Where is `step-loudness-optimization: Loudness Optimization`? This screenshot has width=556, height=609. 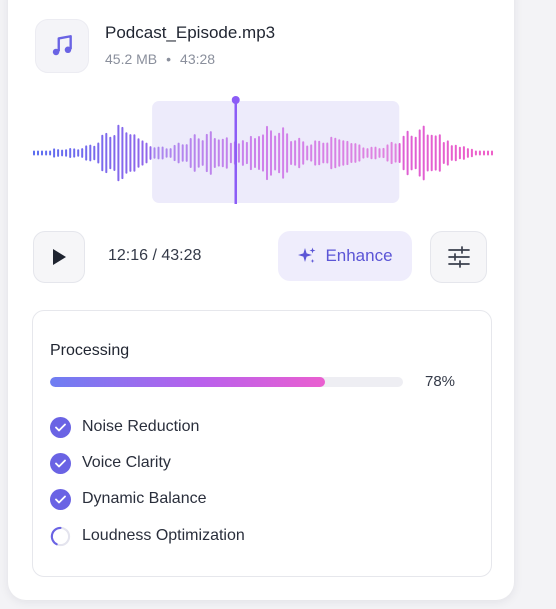 step-loudness-optimization: Loudness Optimization is located at coordinates (147, 536).